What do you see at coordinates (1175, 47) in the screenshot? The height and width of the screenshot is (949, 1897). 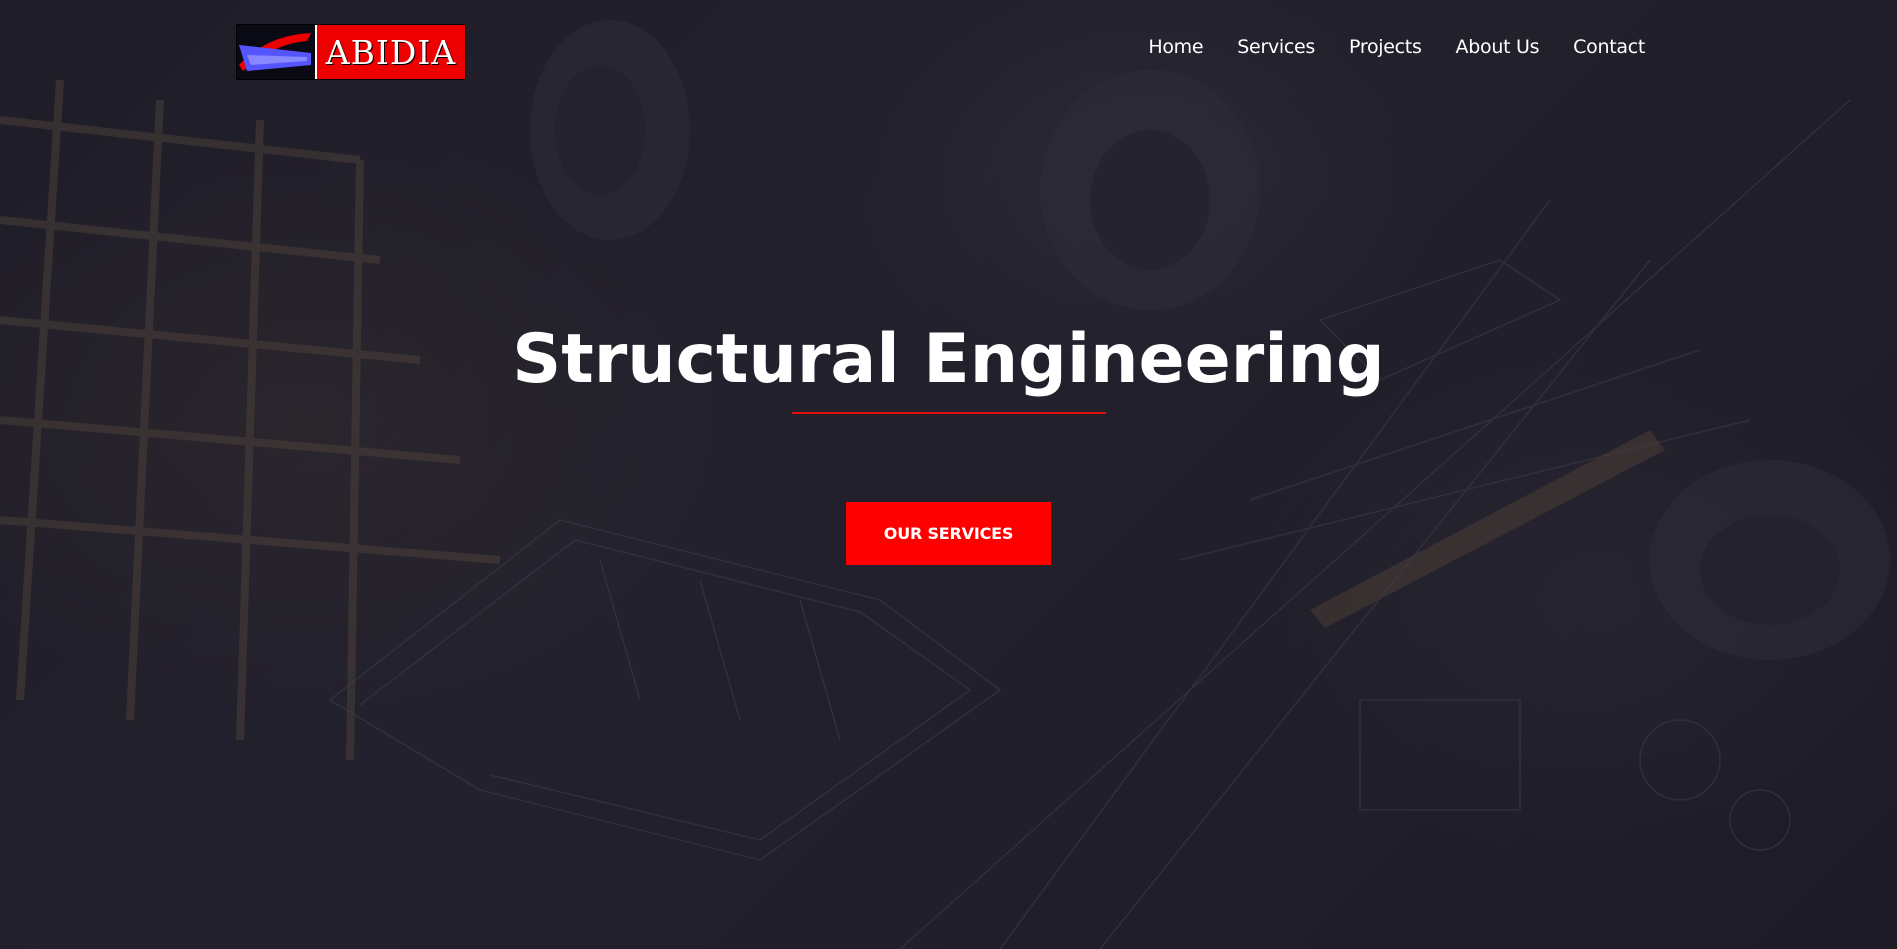 I see `nav-home-link: Home` at bounding box center [1175, 47].